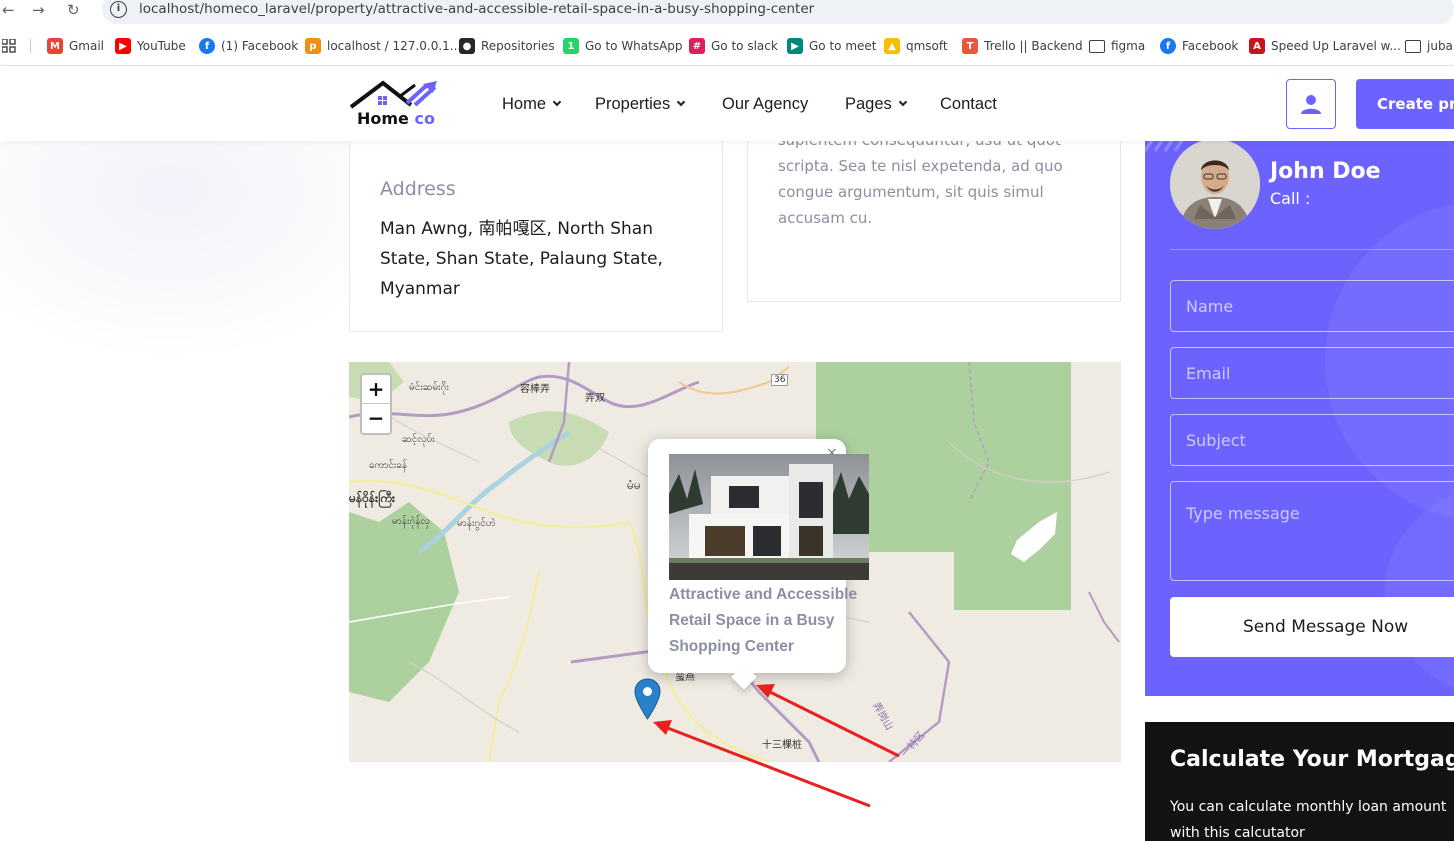 The height and width of the screenshot is (841, 1454). Describe the element at coordinates (1033, 46) in the screenshot. I see `bookmark-label: Trello || Backend` at that location.